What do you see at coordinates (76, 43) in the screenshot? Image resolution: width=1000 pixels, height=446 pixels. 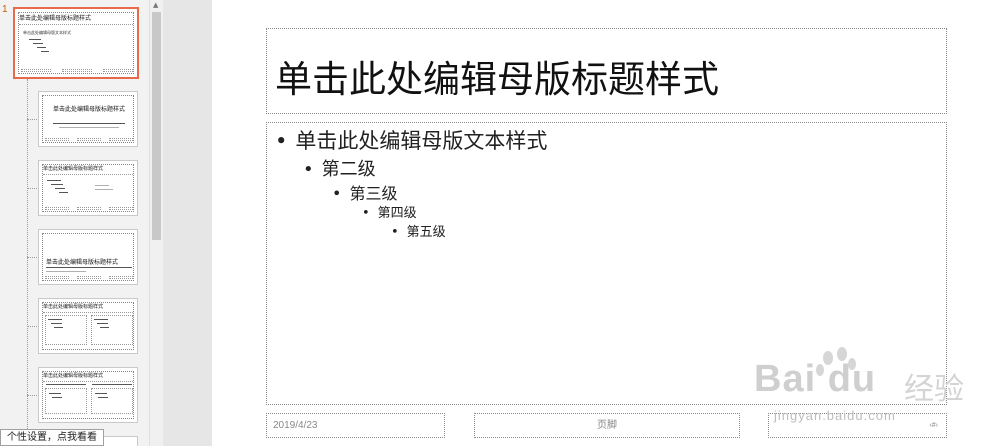 I see `slide-thumbnail-master: 单击此处编辑母版标题样式 单击此处编辑母版文本样式` at bounding box center [76, 43].